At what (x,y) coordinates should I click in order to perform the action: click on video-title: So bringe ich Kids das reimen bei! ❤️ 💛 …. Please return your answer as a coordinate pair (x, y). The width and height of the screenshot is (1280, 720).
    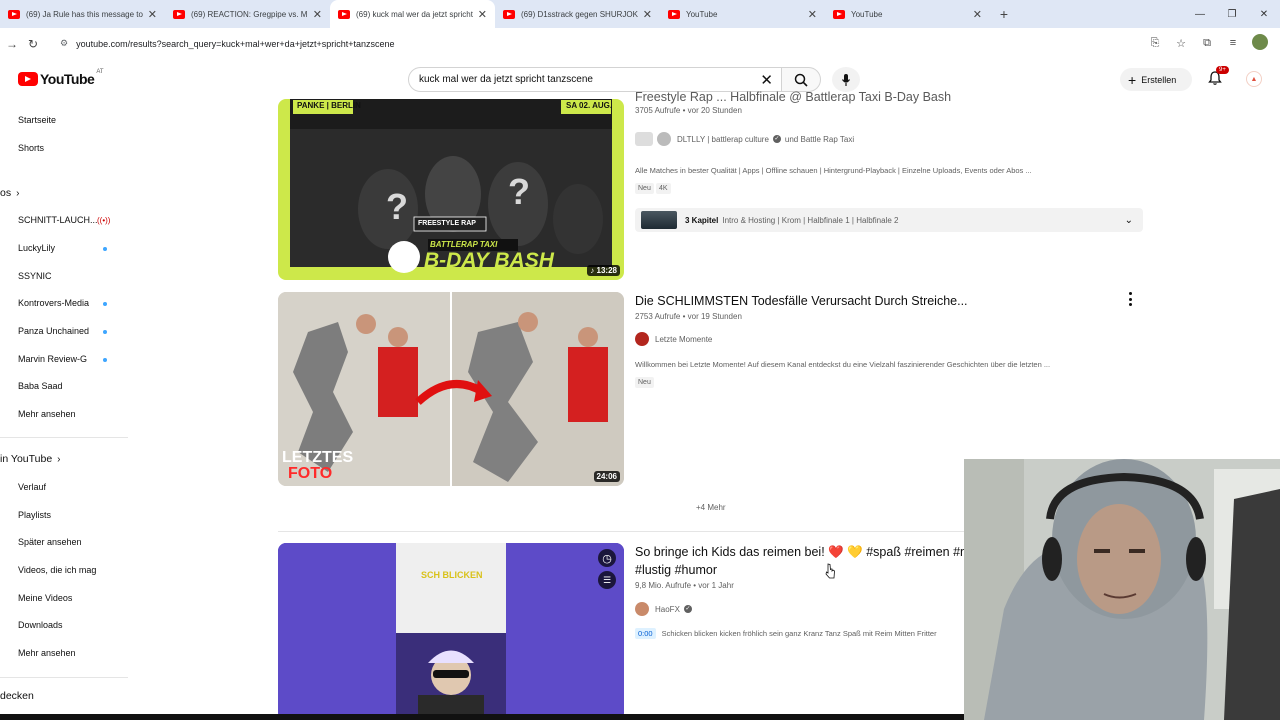
    Looking at the image, I should click on (802, 552).